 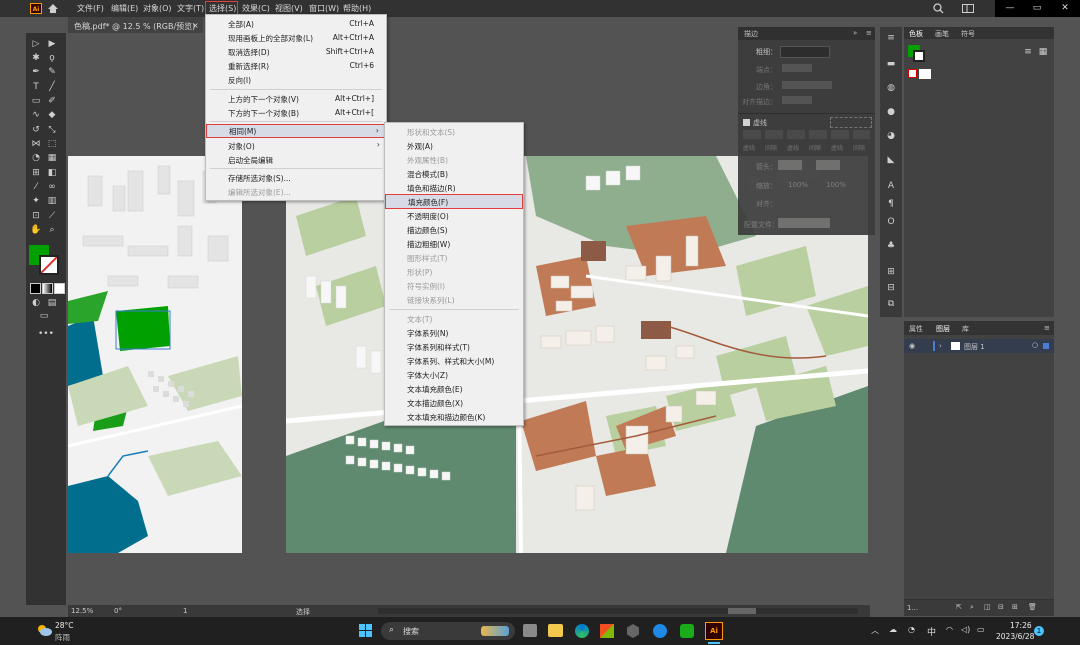 I want to click on layer-target-icon: ○, so click(x=1035, y=345).